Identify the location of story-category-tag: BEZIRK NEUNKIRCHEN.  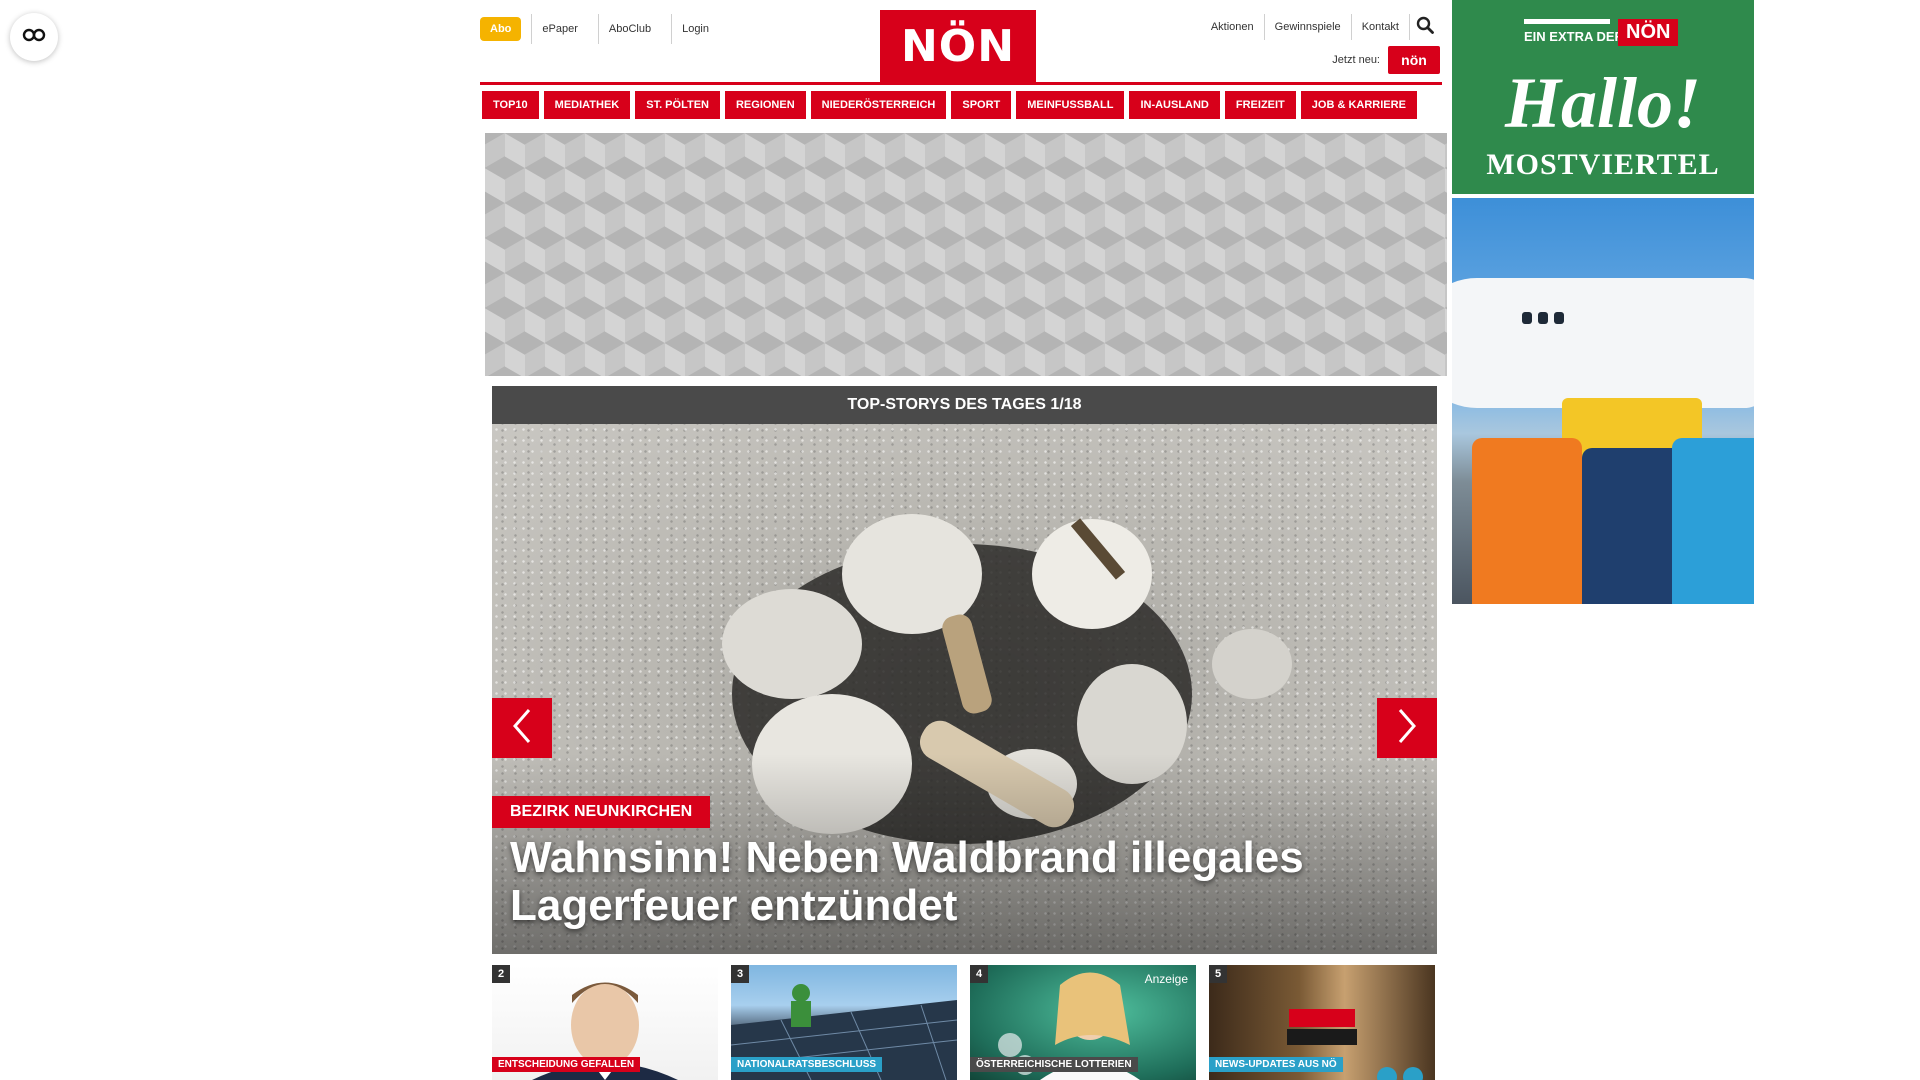
(601, 812).